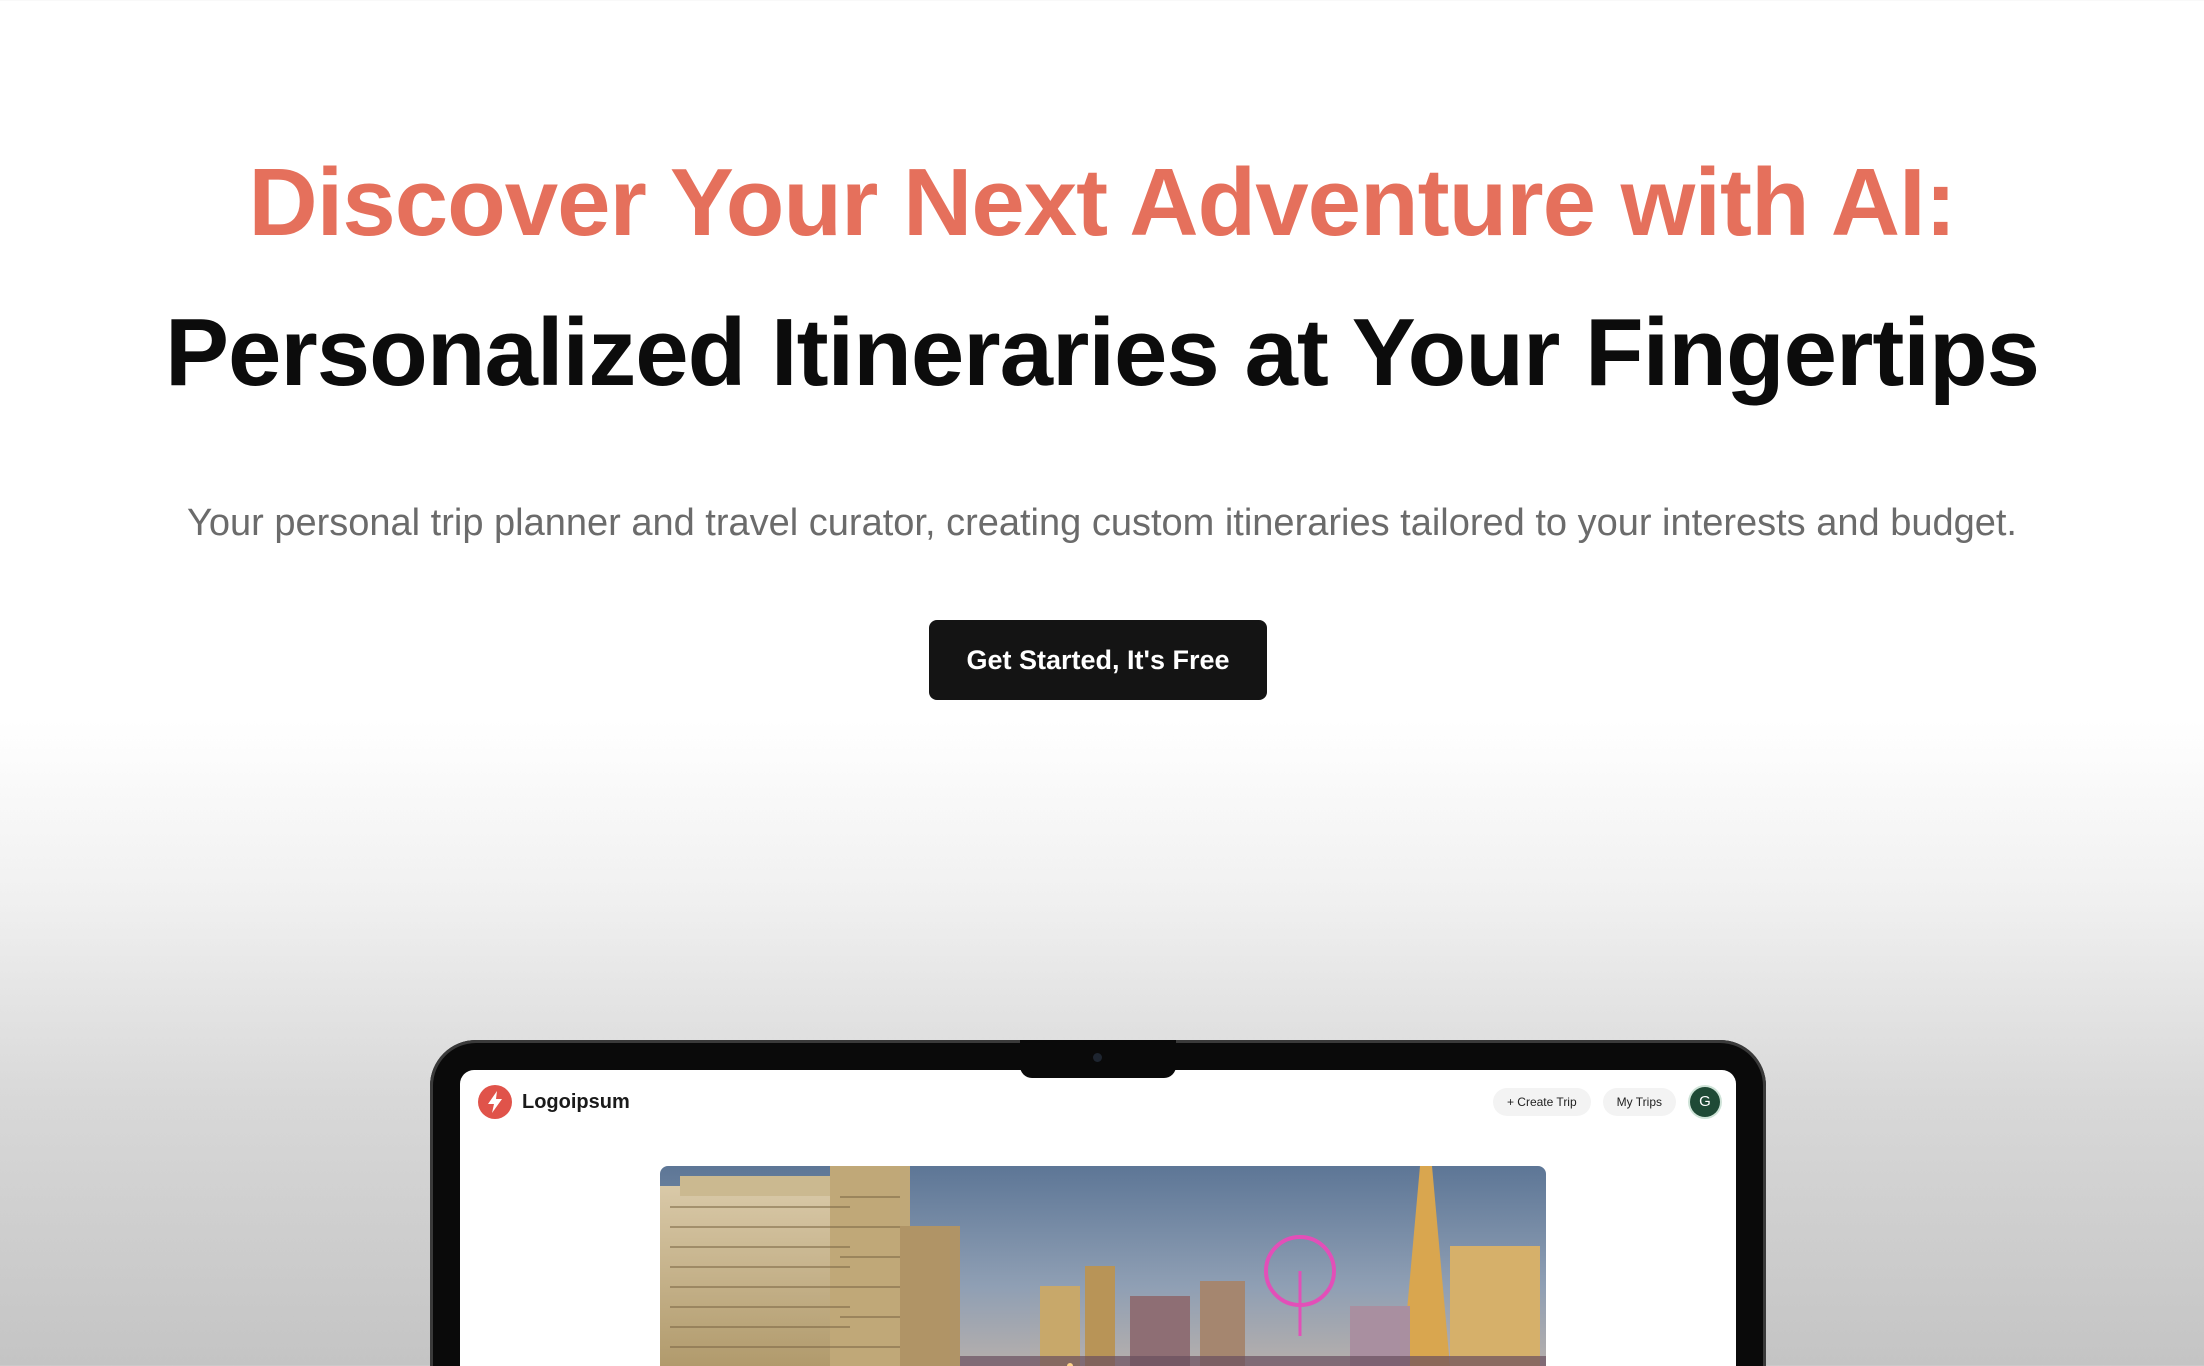  I want to click on destination-hero-image, so click(1103, 1266).